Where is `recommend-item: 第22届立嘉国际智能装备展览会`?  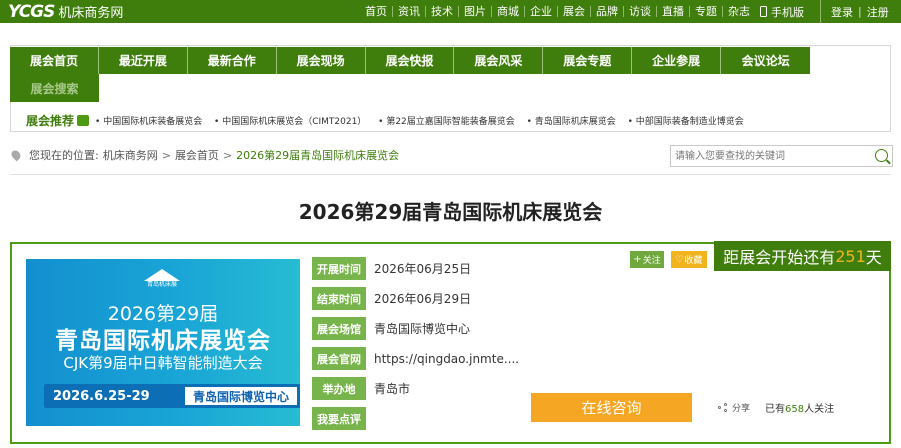
recommend-item: 第22届立嘉国际智能装备展览会 is located at coordinates (446, 122).